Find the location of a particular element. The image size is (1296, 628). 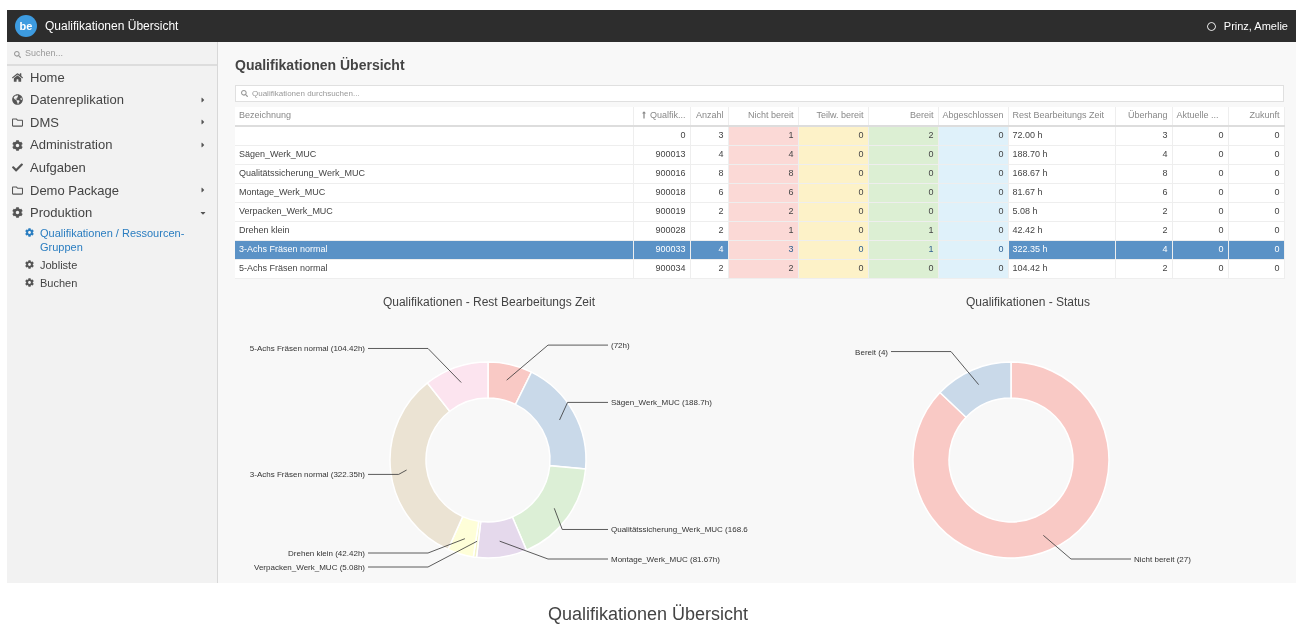

nav-subitem: Qualifikationen / Ressourcen-Gruppen is located at coordinates (112, 240).